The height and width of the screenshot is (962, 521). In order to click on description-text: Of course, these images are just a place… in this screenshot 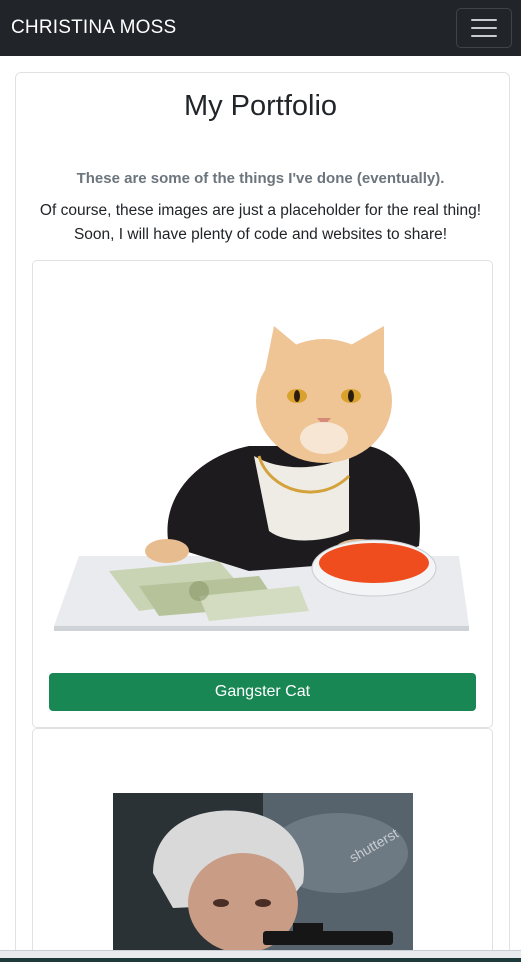, I will do `click(260, 223)`.